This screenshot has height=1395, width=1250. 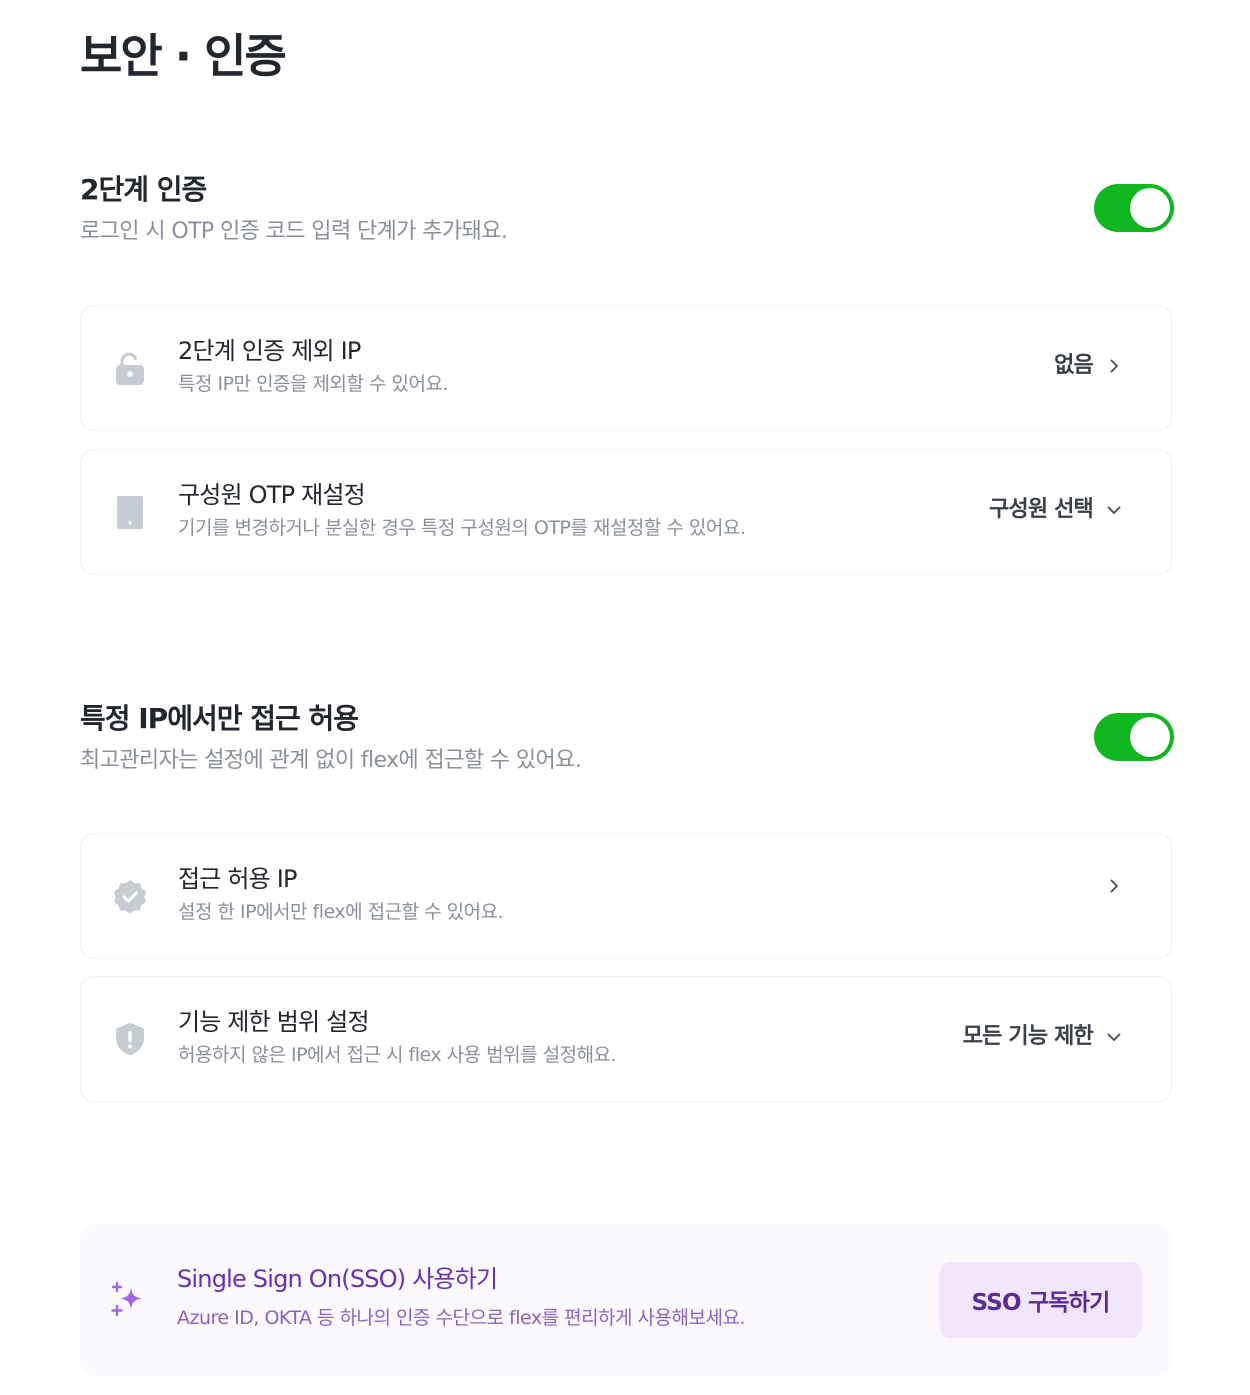 I want to click on member-select-dropdown: 구성원 선택, so click(x=1056, y=510).